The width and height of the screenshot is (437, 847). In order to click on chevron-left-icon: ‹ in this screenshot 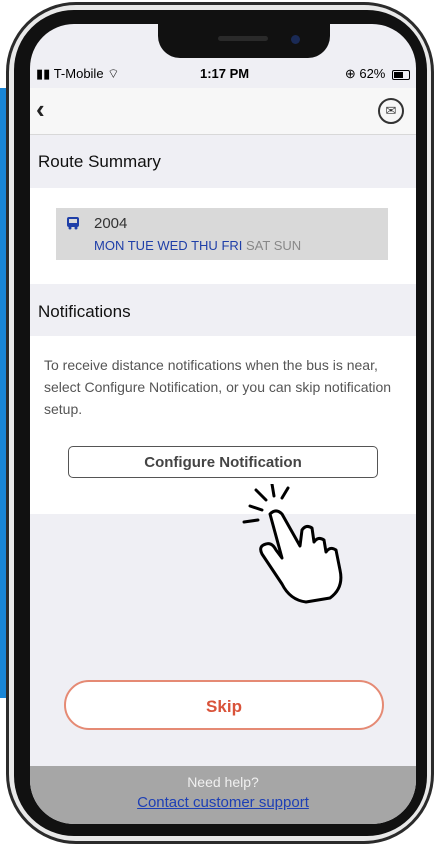, I will do `click(40, 109)`.